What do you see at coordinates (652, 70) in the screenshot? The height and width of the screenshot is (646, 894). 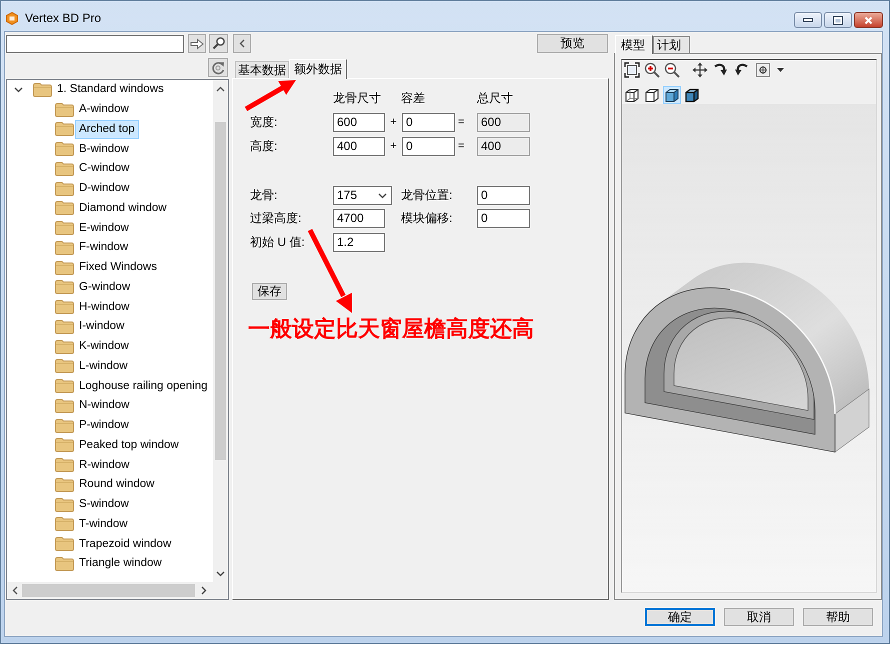 I see `zoom-in-icon` at bounding box center [652, 70].